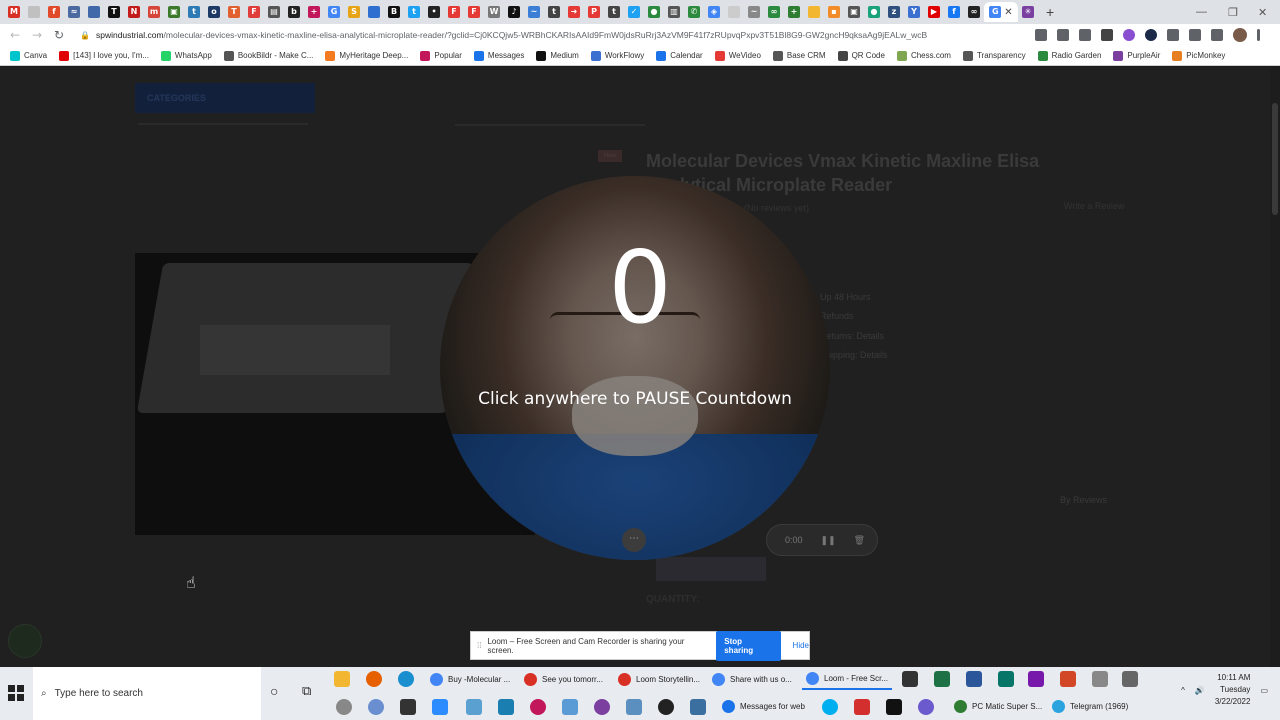 The width and height of the screenshot is (1280, 720). Describe the element at coordinates (28, 55) in the screenshot. I see `bookmark-0: Canva` at that location.